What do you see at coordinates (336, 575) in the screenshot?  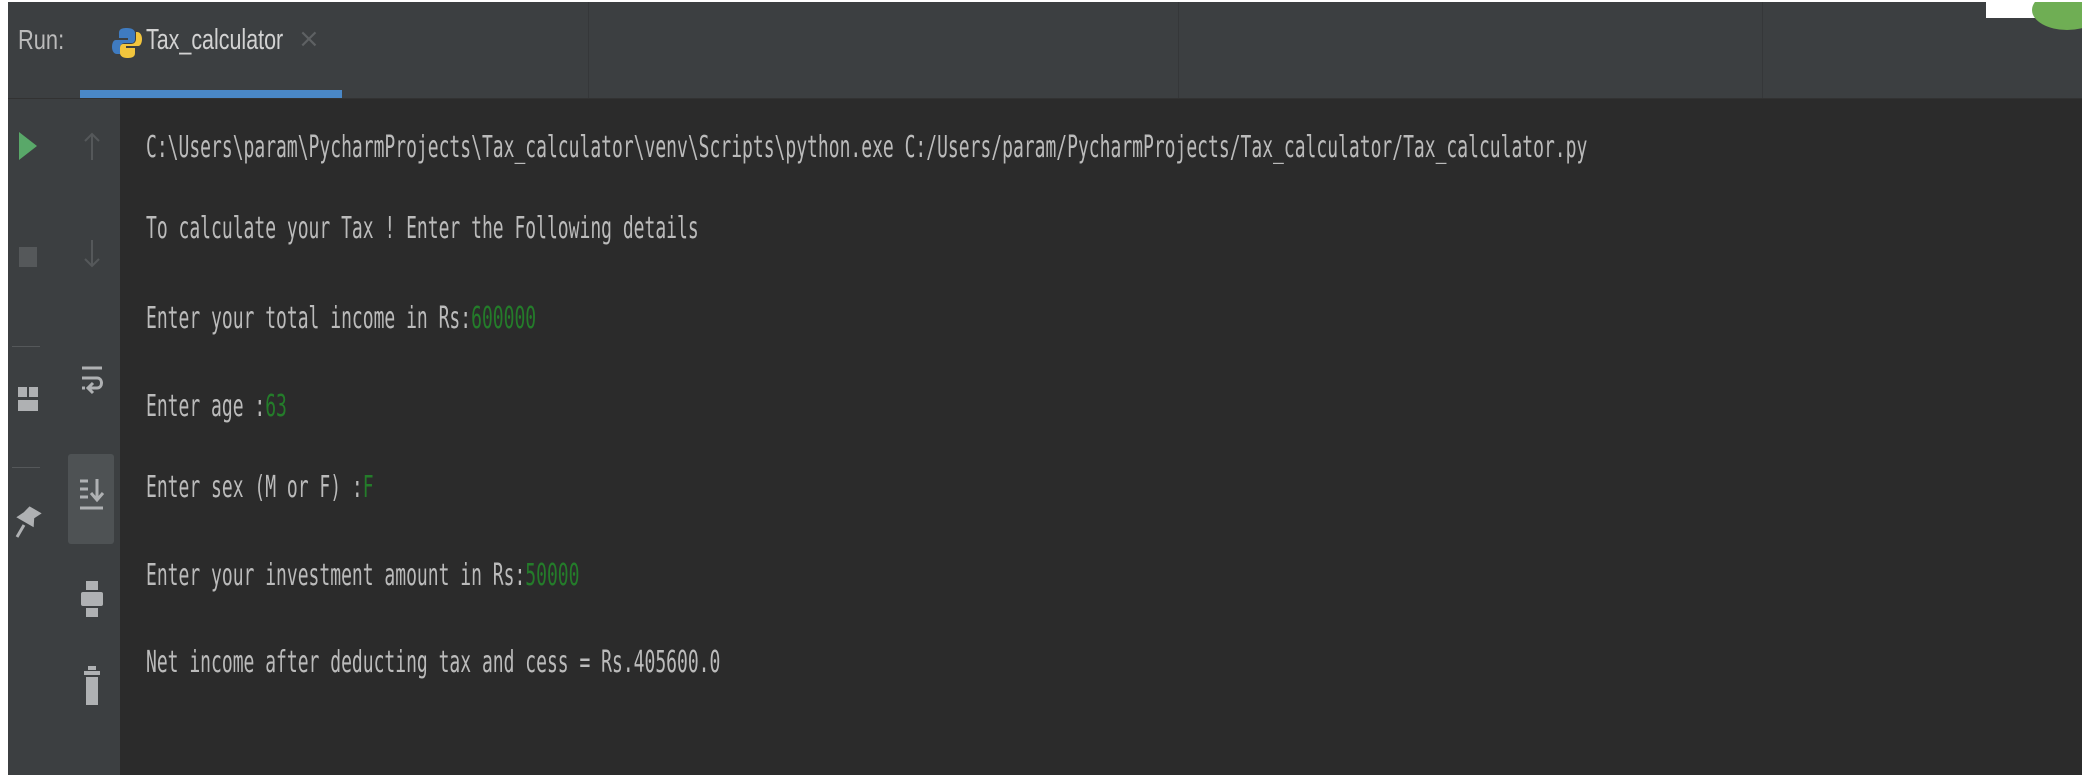 I see `investment-prompt: Enter your investment amount in Rs:` at bounding box center [336, 575].